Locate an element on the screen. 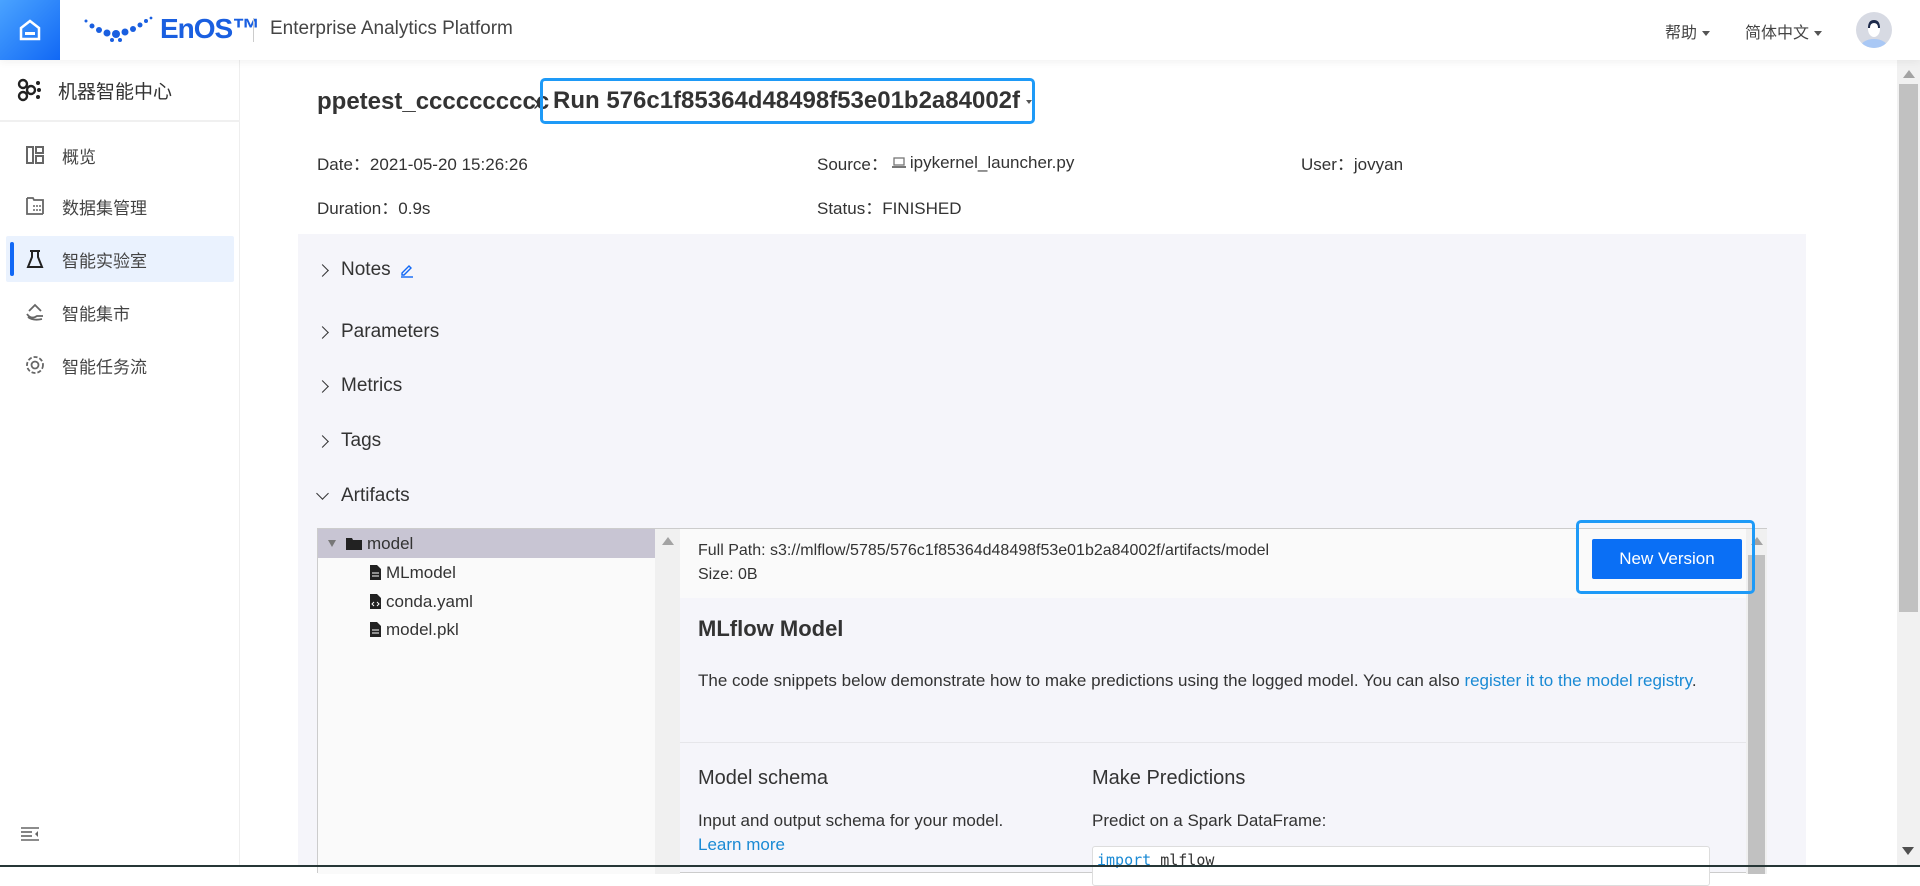 The width and height of the screenshot is (1920, 886). tree-item-model-pkl: model.pkl is located at coordinates (486, 629).